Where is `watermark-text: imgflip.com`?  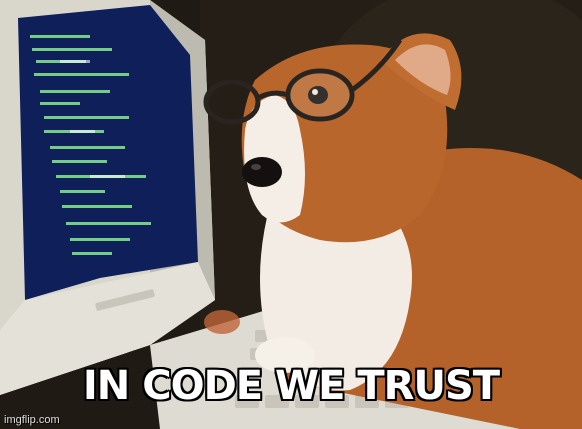 watermark-text: imgflip.com is located at coordinates (32, 420).